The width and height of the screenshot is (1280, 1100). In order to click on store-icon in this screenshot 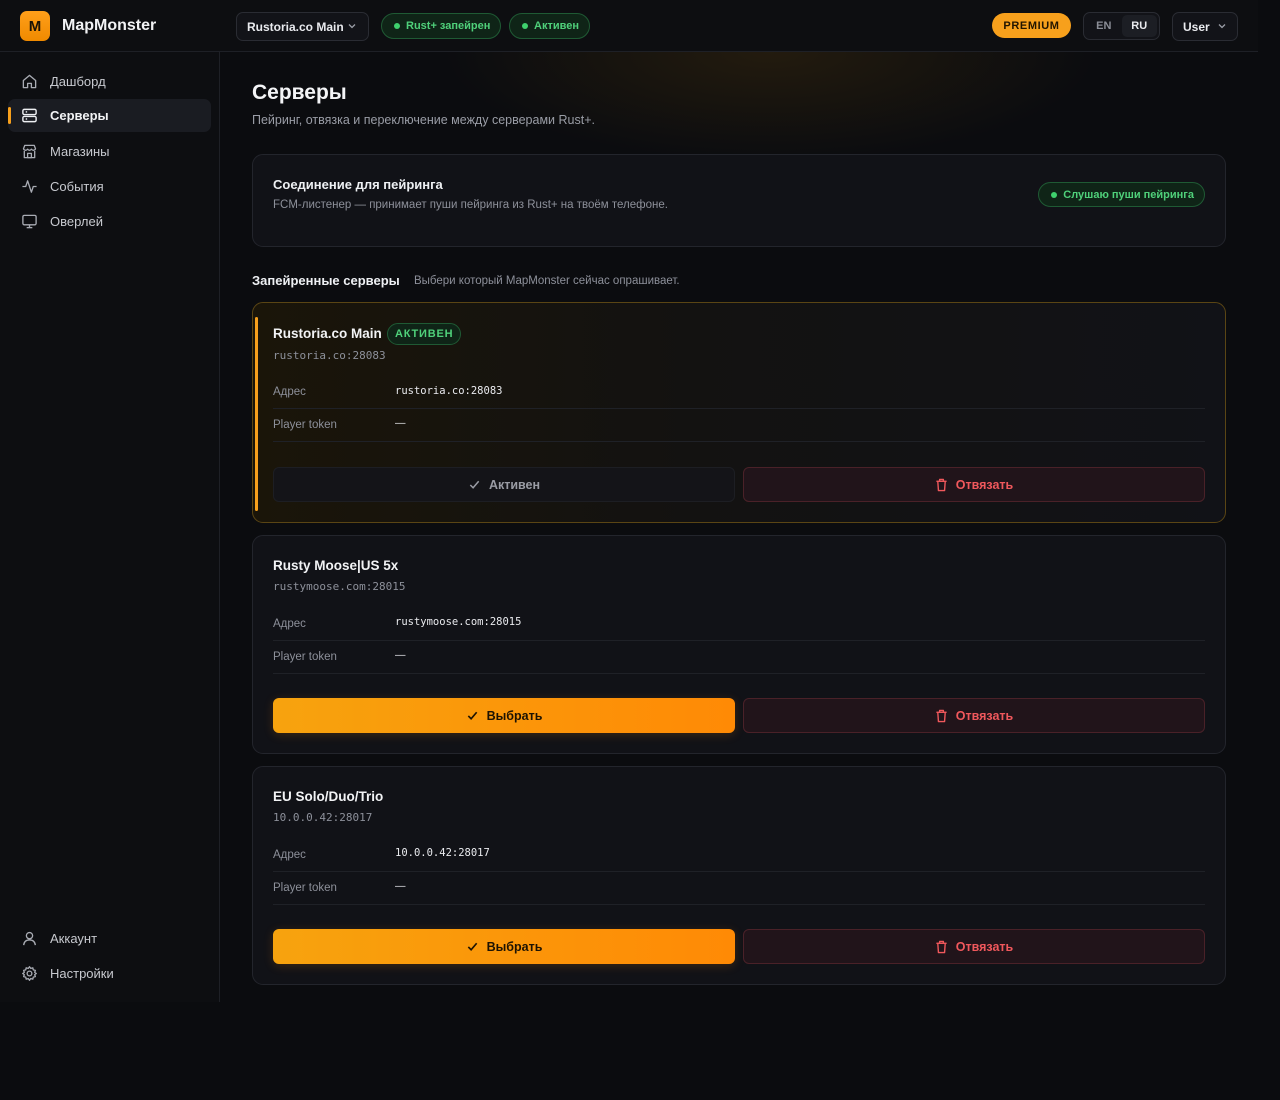, I will do `click(29, 151)`.